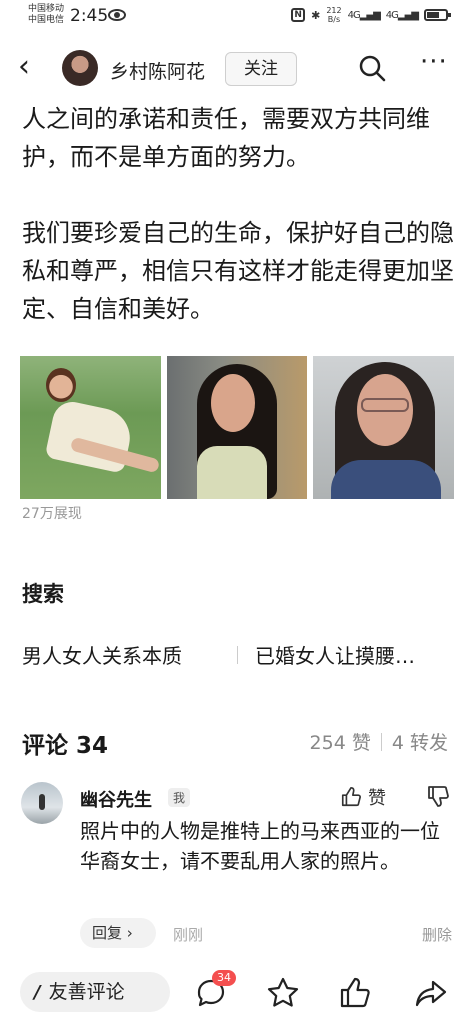 Image resolution: width=474 pixels, height=1026 pixels. I want to click on back-arrow-icon: ‹, so click(29, 67).